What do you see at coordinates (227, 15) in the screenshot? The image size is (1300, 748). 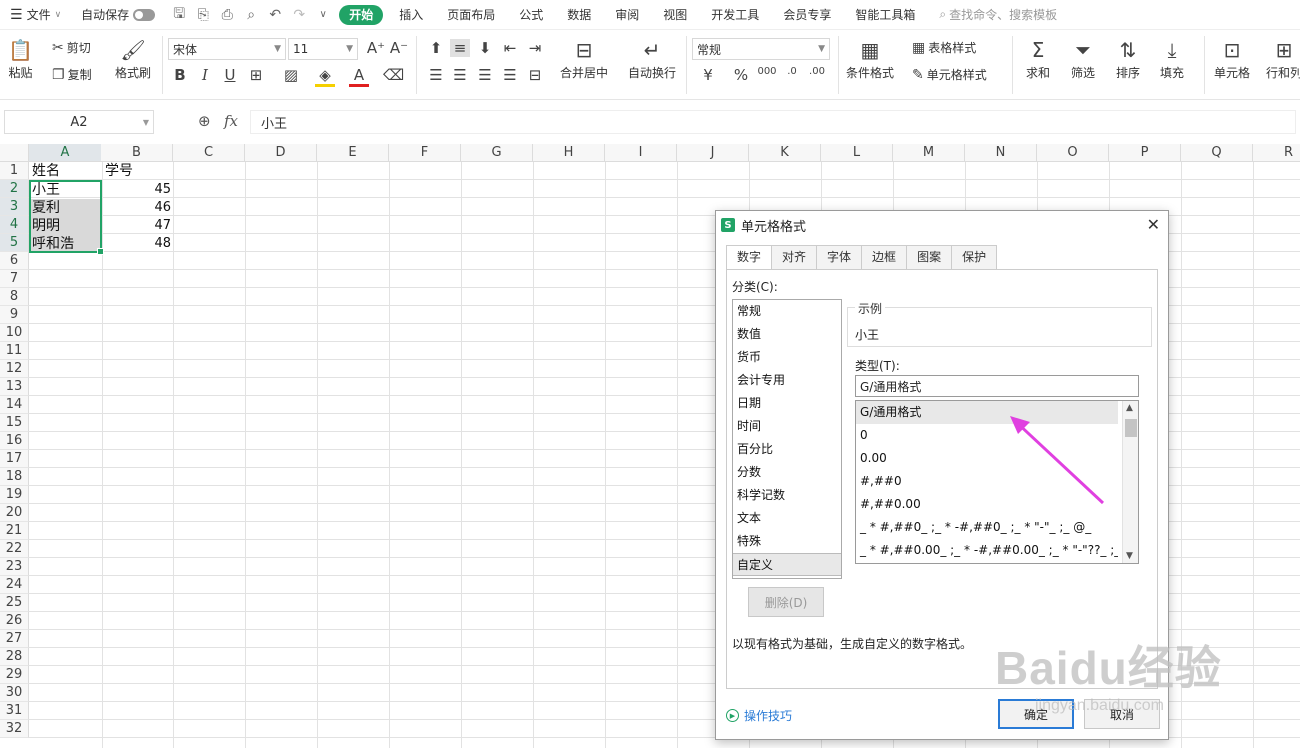 I see `print-icon: ⎙` at bounding box center [227, 15].